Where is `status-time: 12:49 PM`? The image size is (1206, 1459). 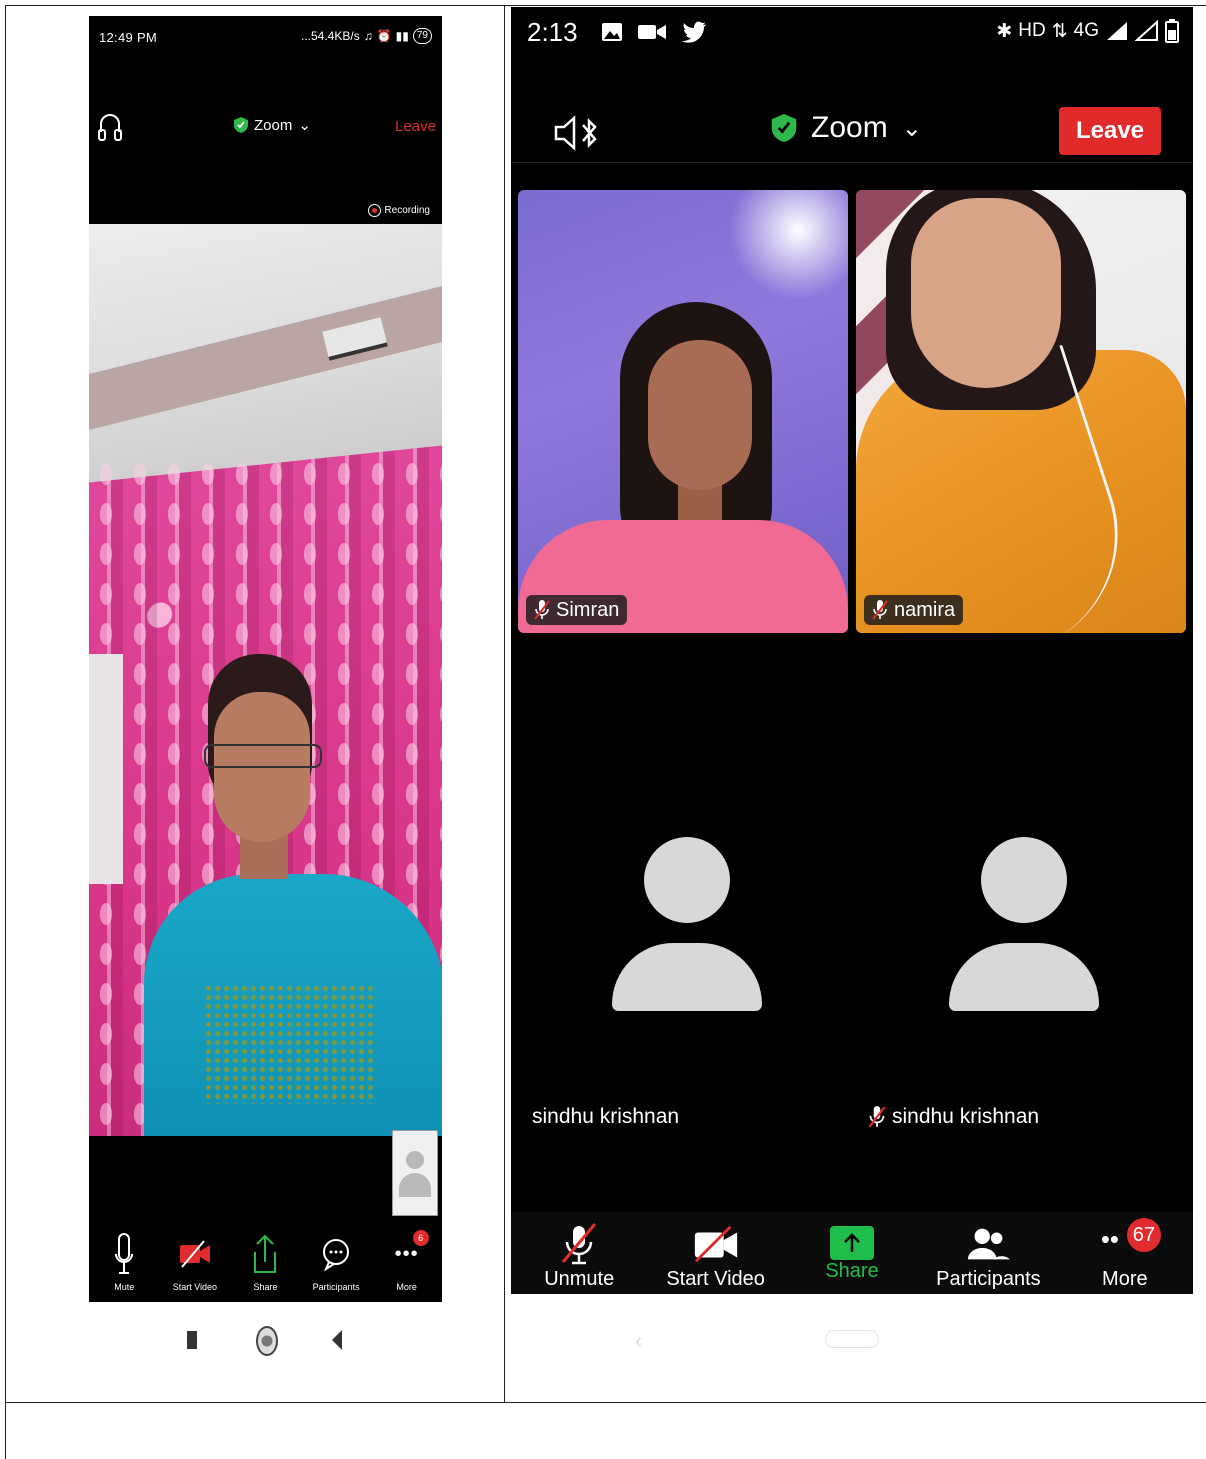 status-time: 12:49 PM is located at coordinates (128, 37).